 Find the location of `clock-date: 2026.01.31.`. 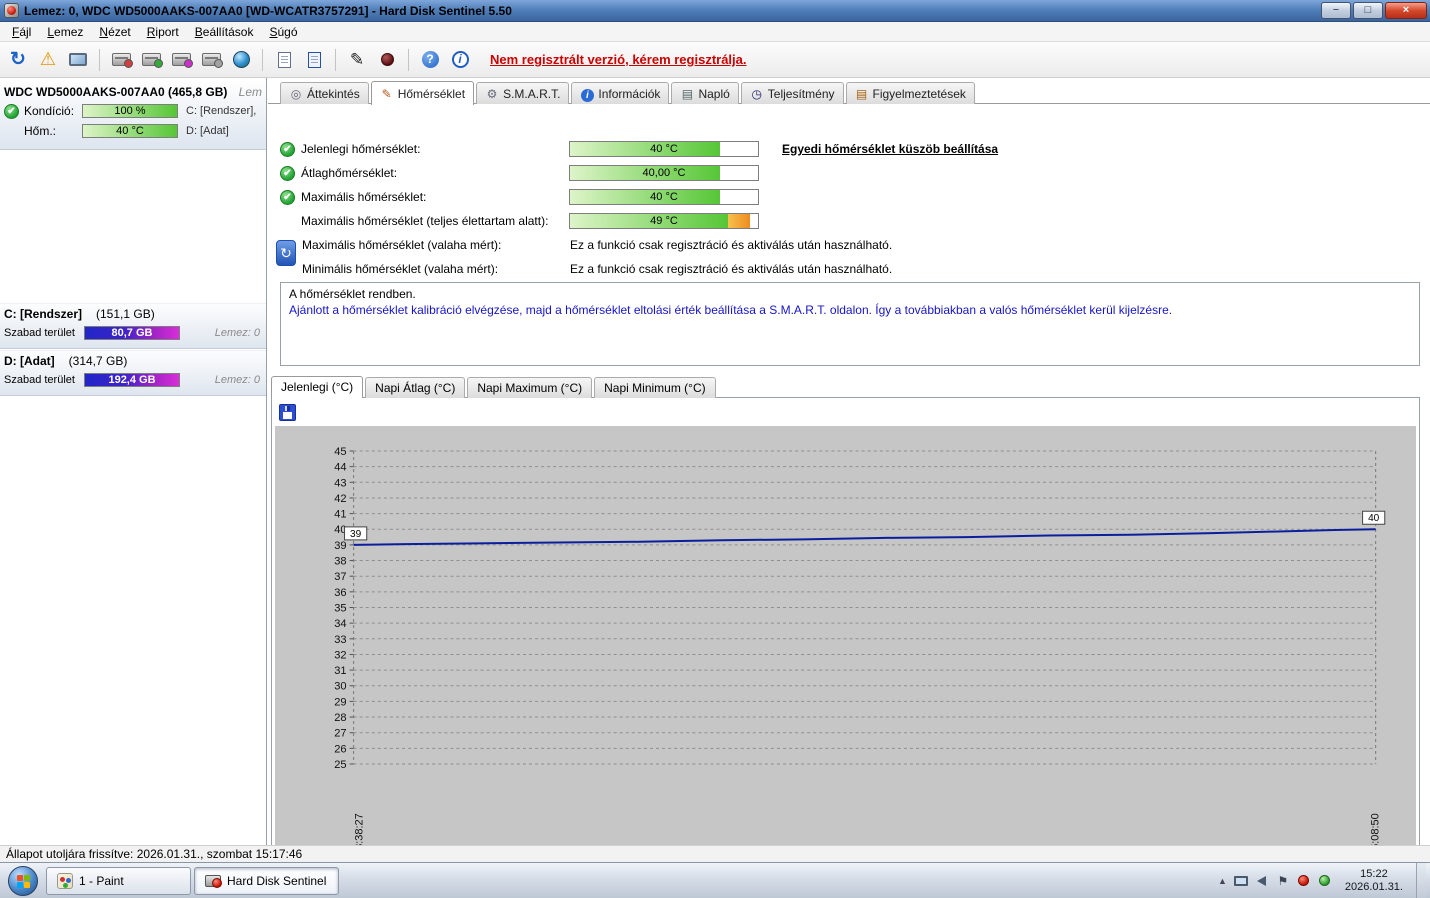

clock-date: 2026.01.31. is located at coordinates (1373, 886).